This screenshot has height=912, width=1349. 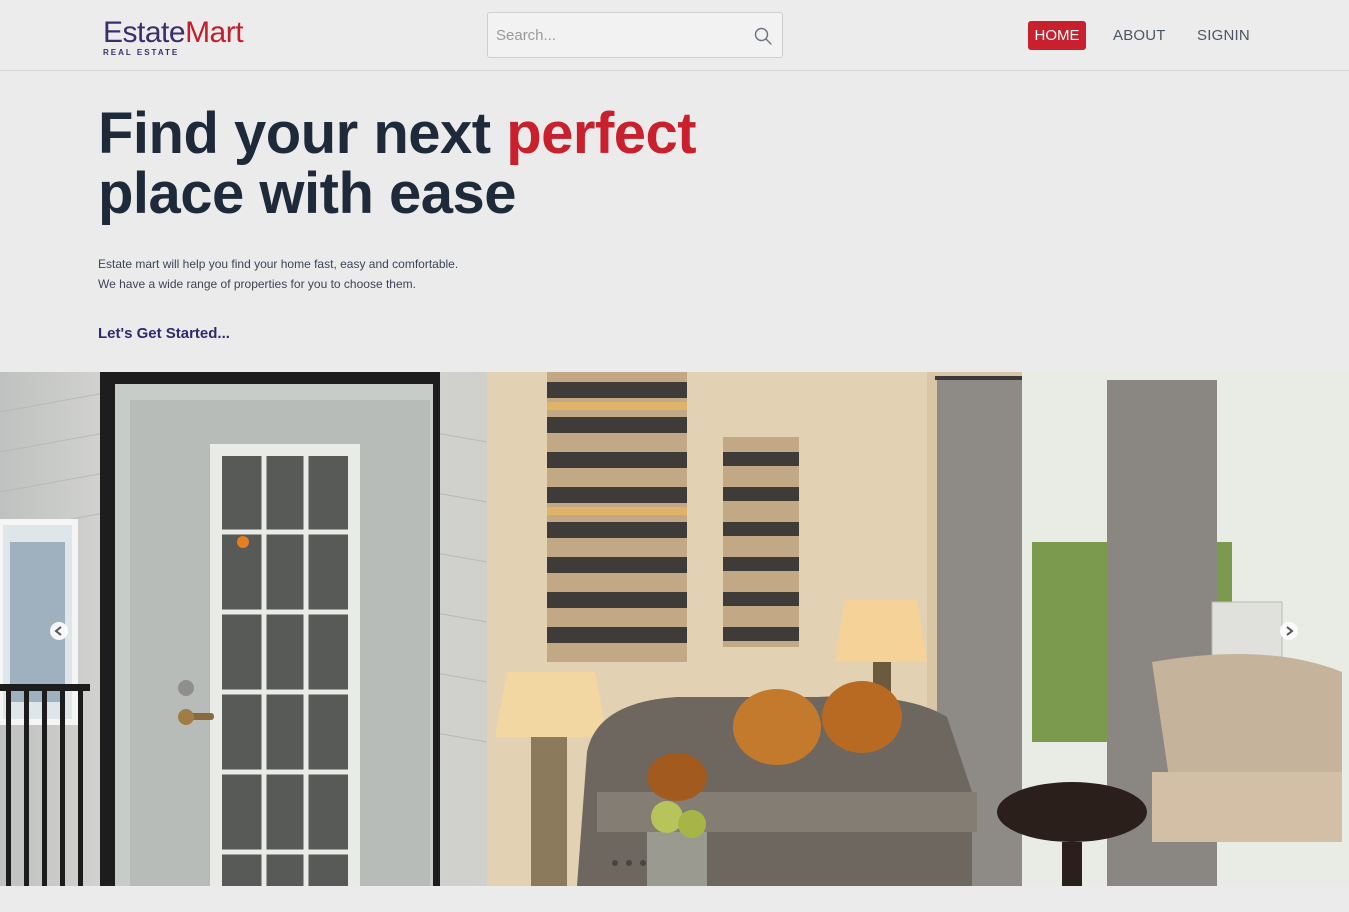 I want to click on hero-title-accent: perfect, so click(x=601, y=133).